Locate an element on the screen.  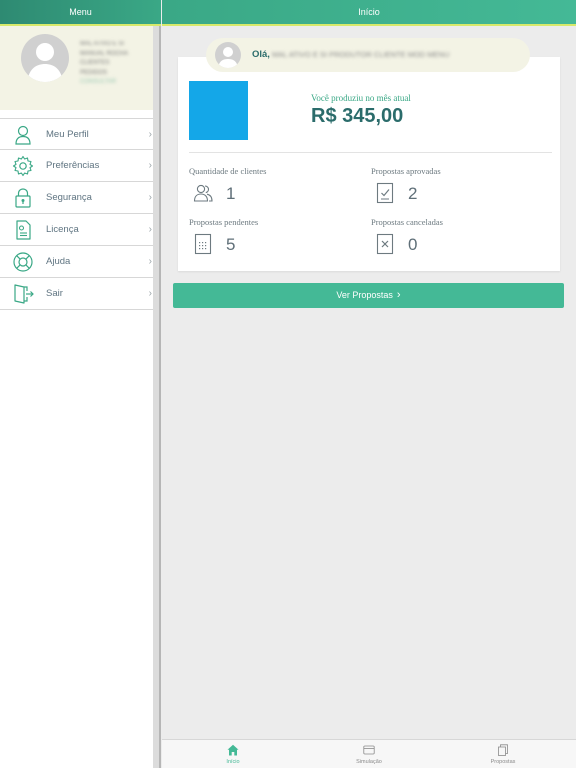
produced-value: R$ 345,00 is located at coordinates (357, 116).